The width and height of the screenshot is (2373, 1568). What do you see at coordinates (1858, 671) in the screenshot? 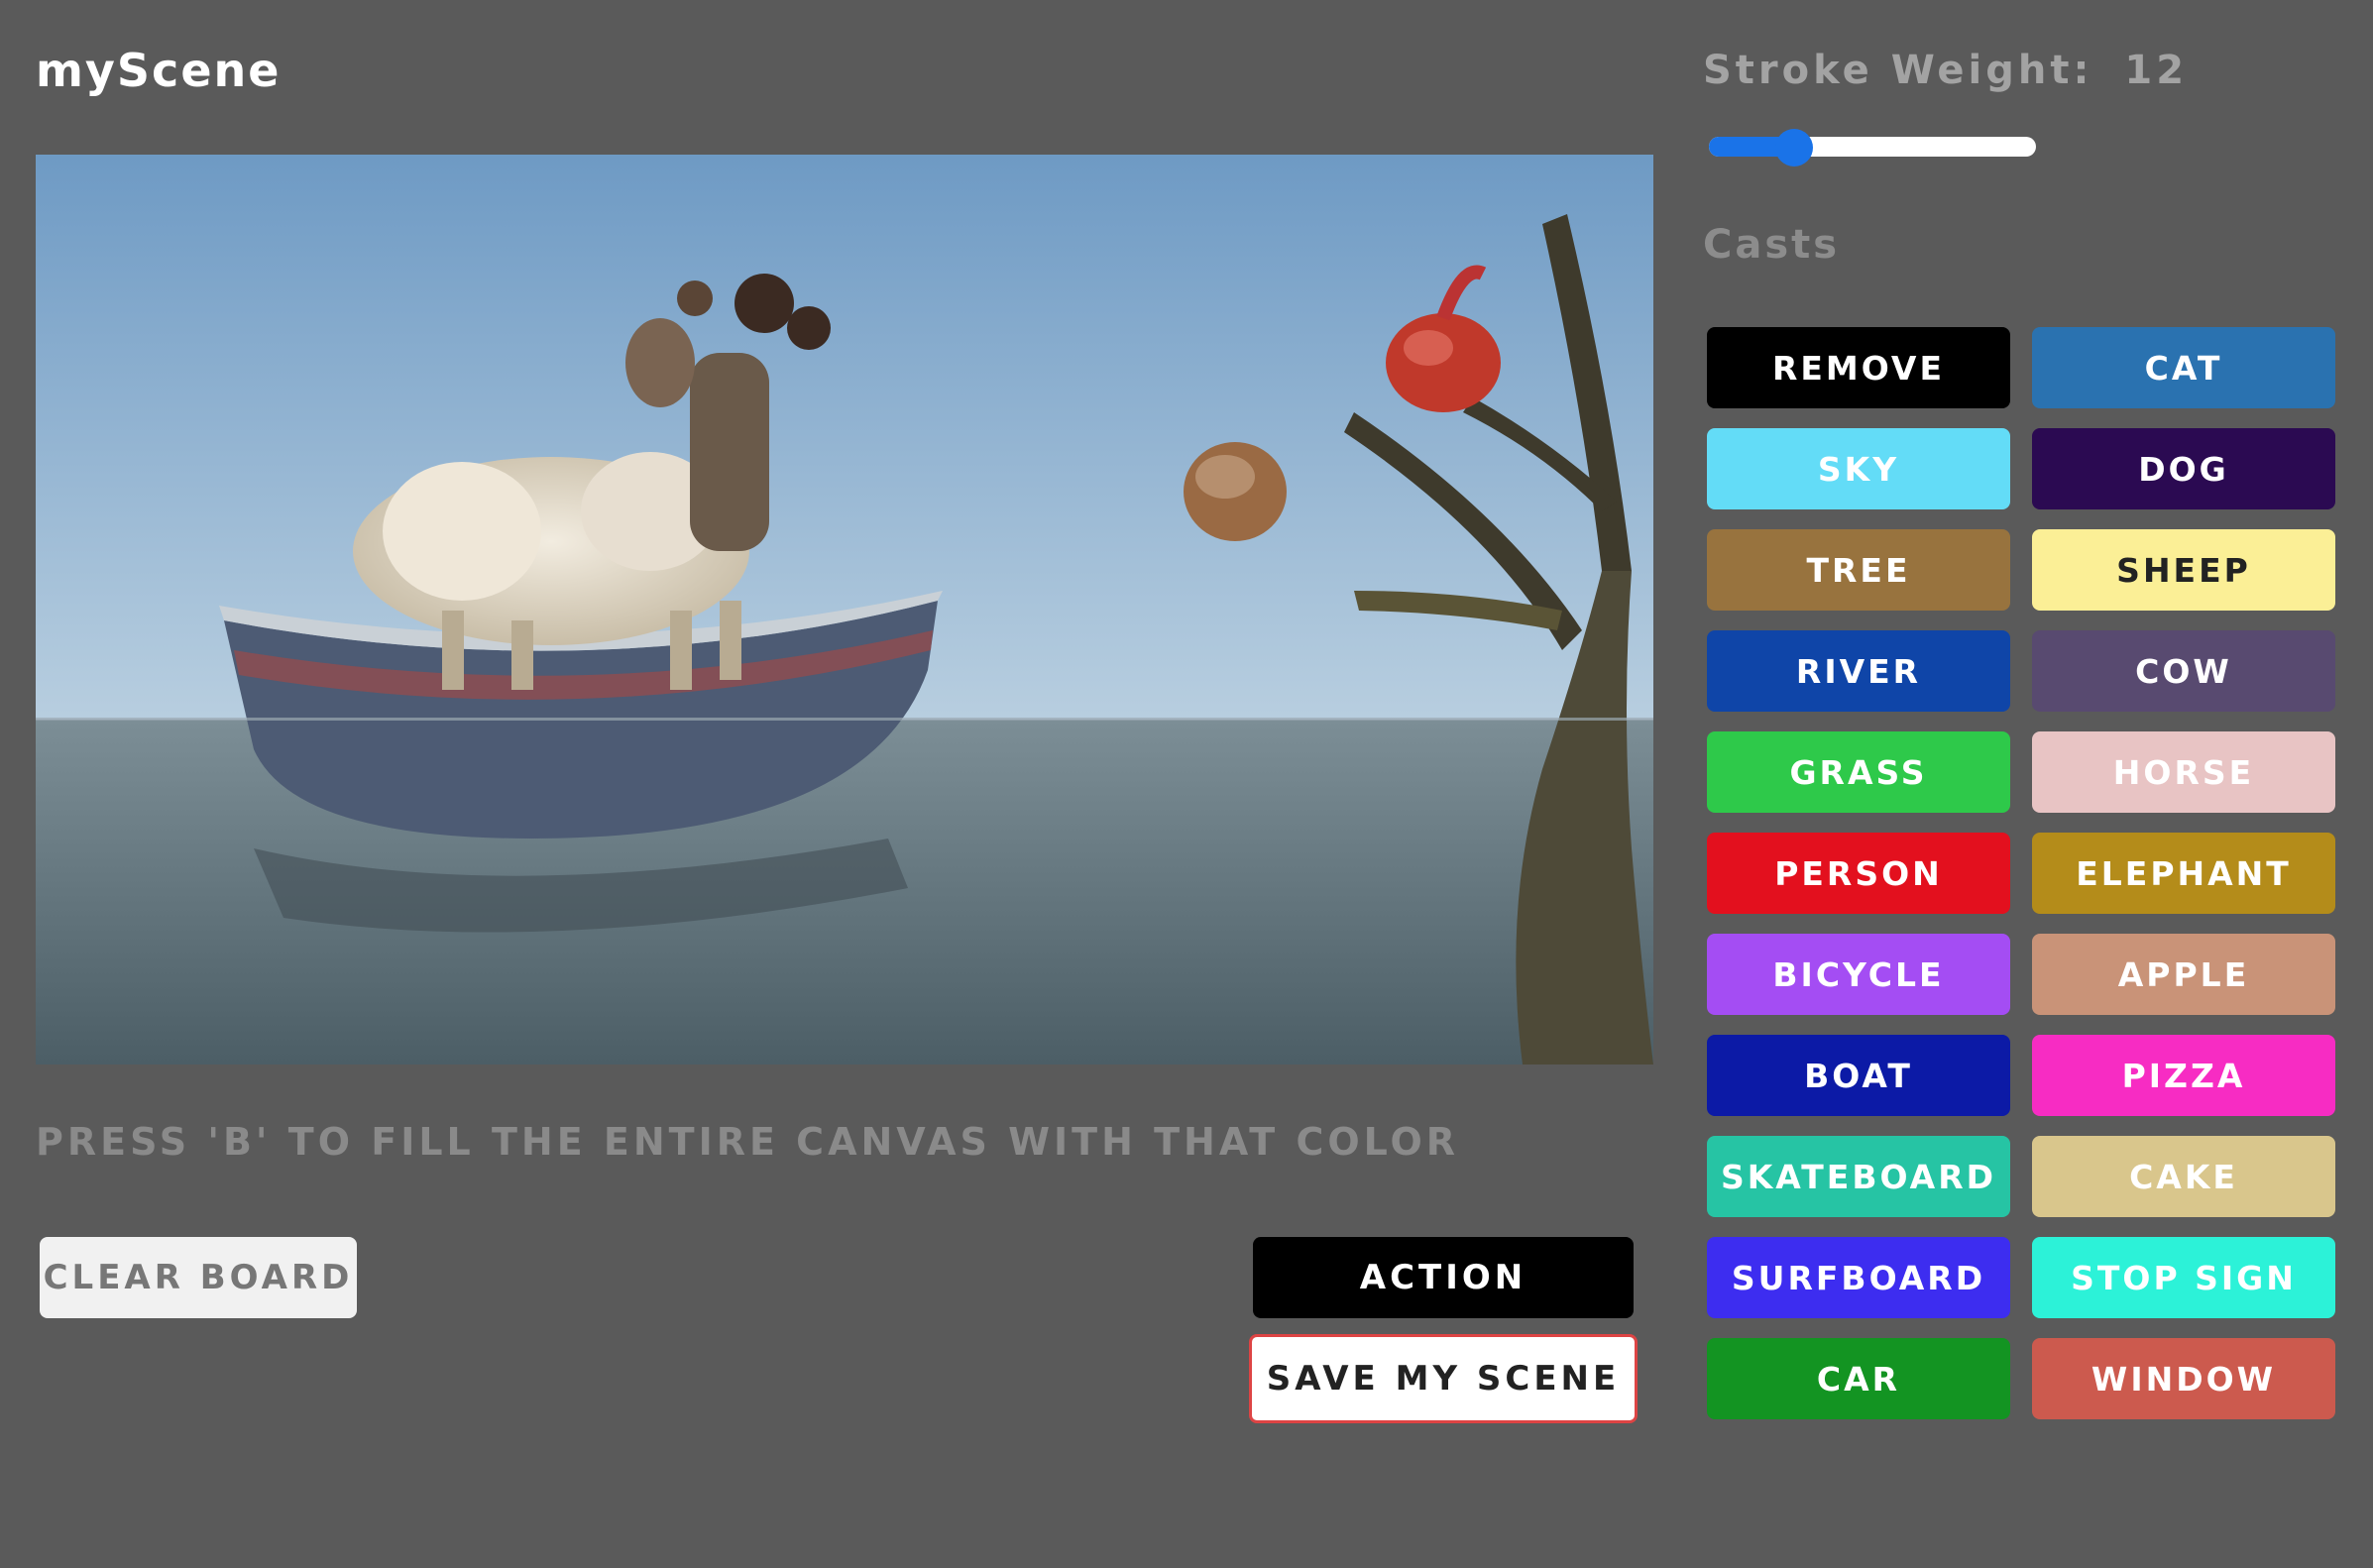
I see `cast-button-river: RIVER` at bounding box center [1858, 671].